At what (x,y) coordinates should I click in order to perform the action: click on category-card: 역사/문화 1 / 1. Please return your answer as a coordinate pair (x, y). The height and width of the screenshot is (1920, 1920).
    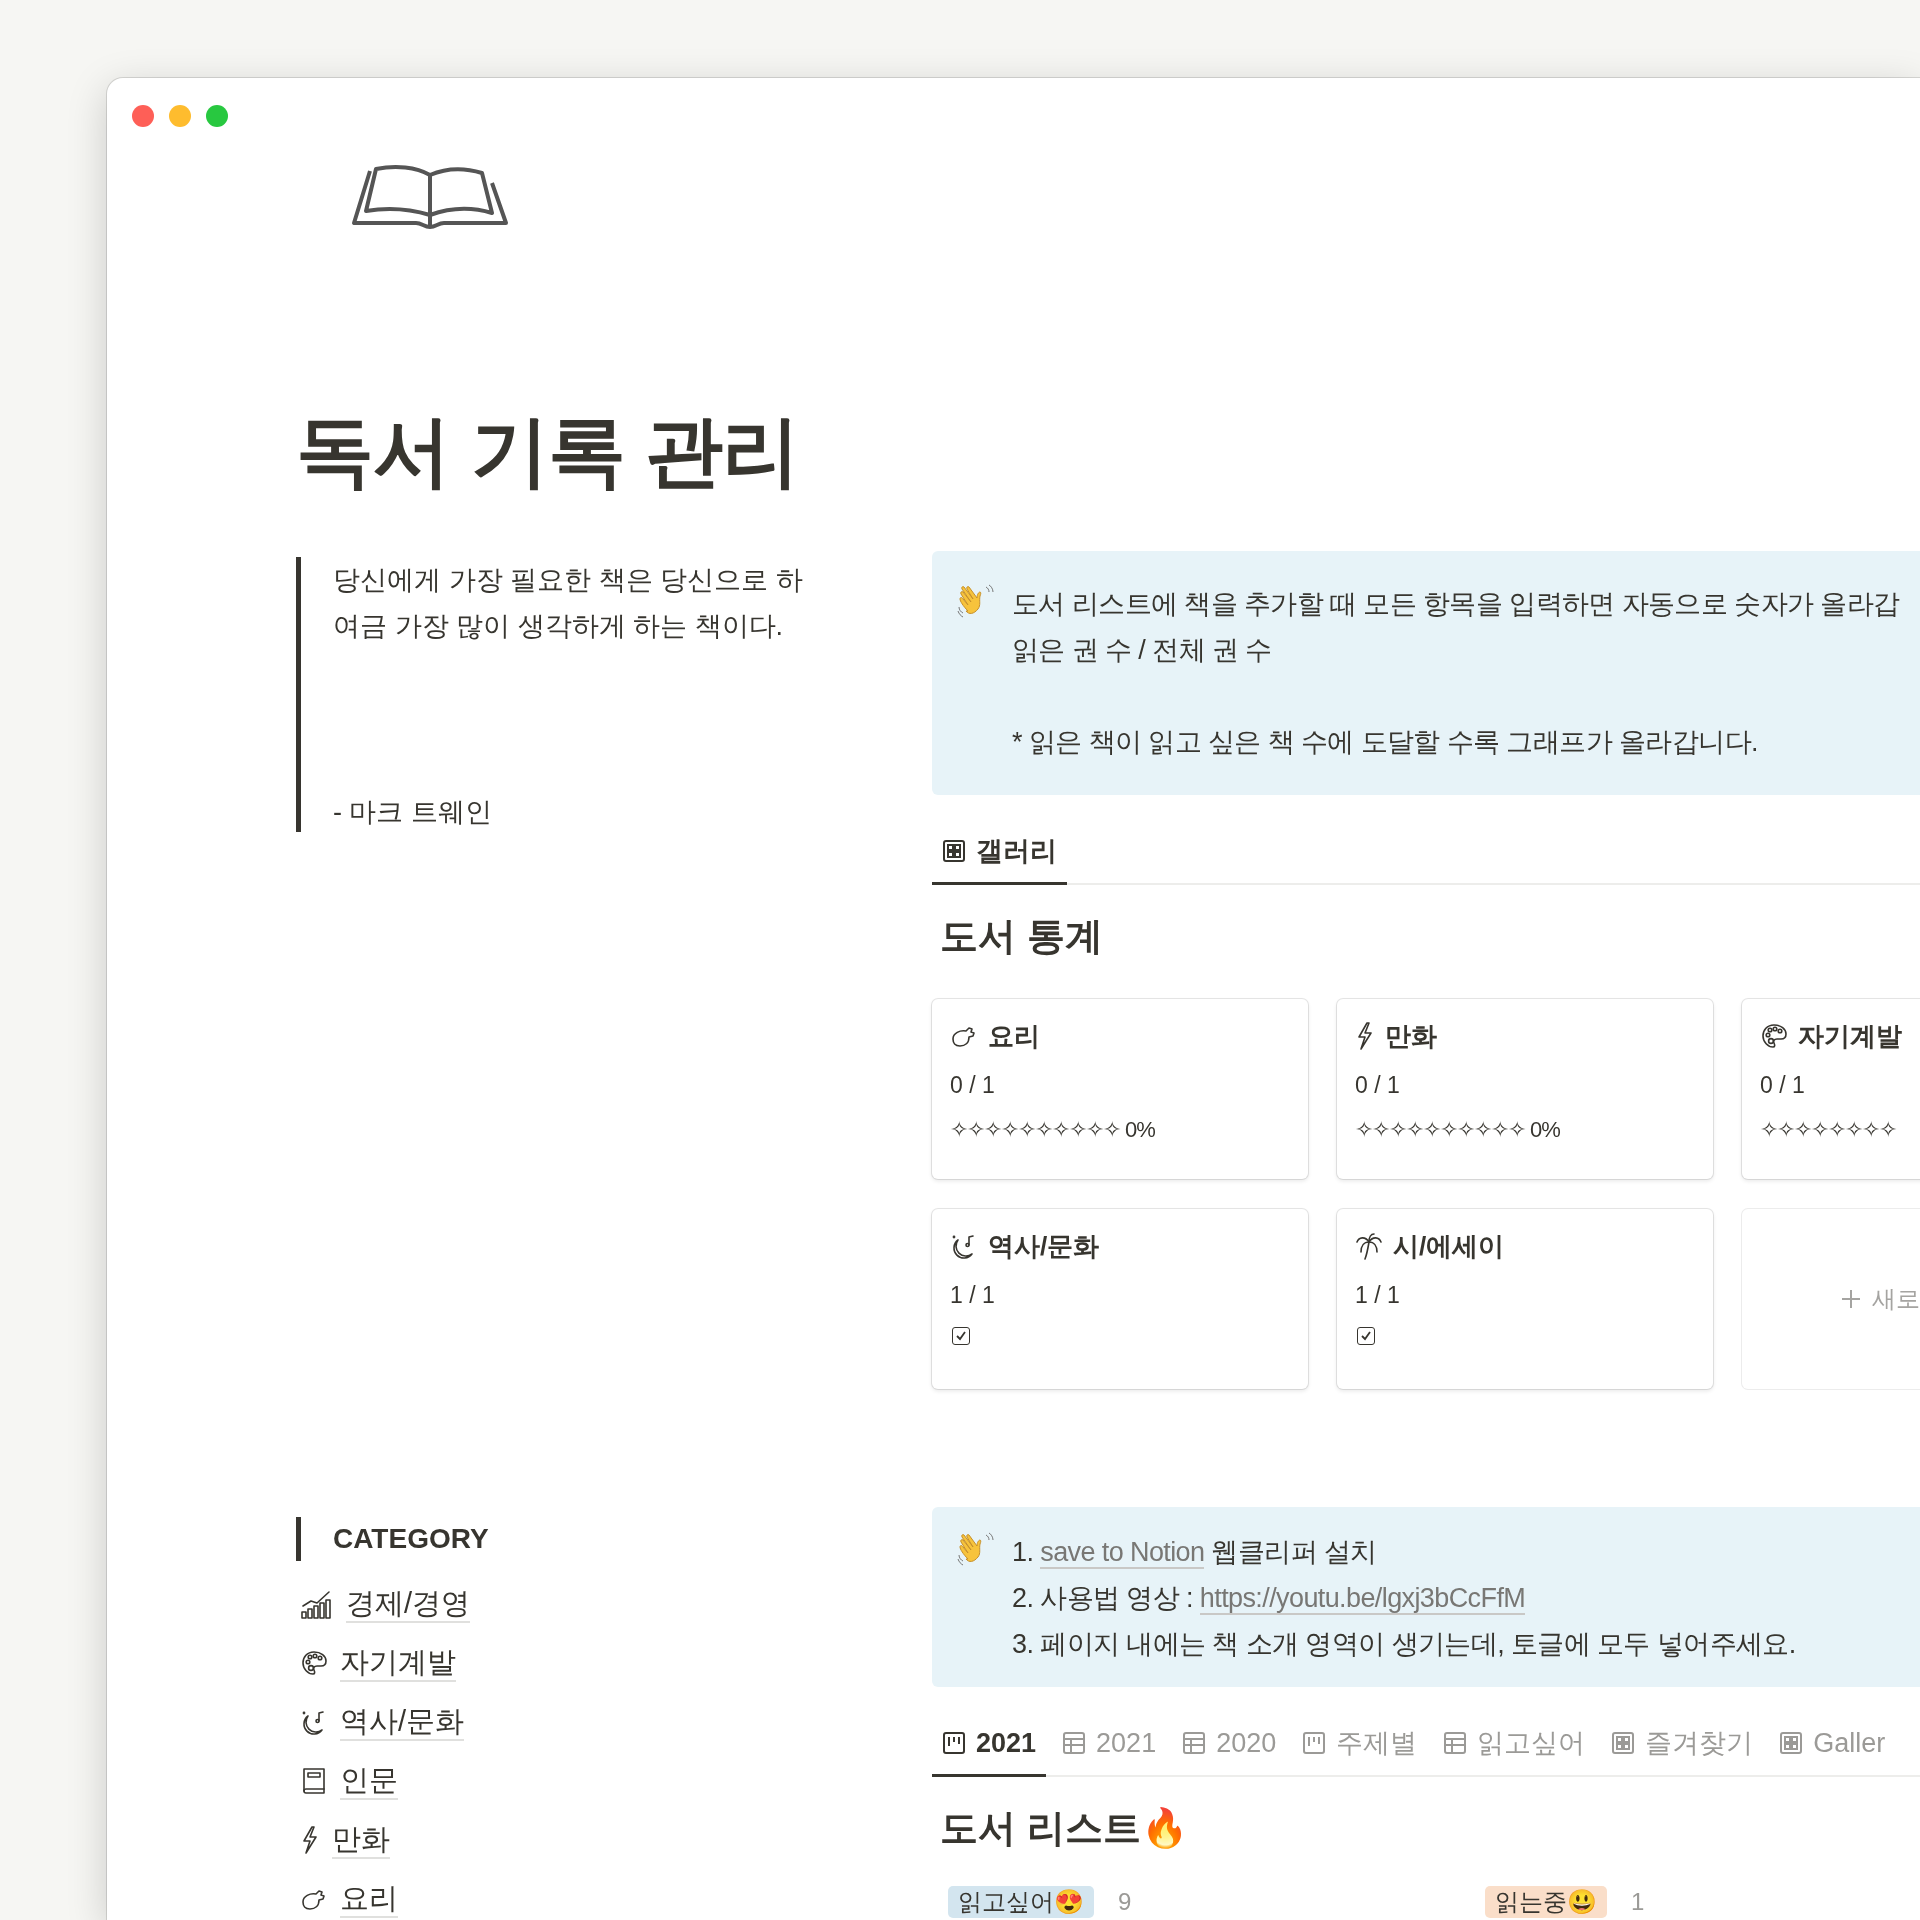
    Looking at the image, I should click on (1120, 1298).